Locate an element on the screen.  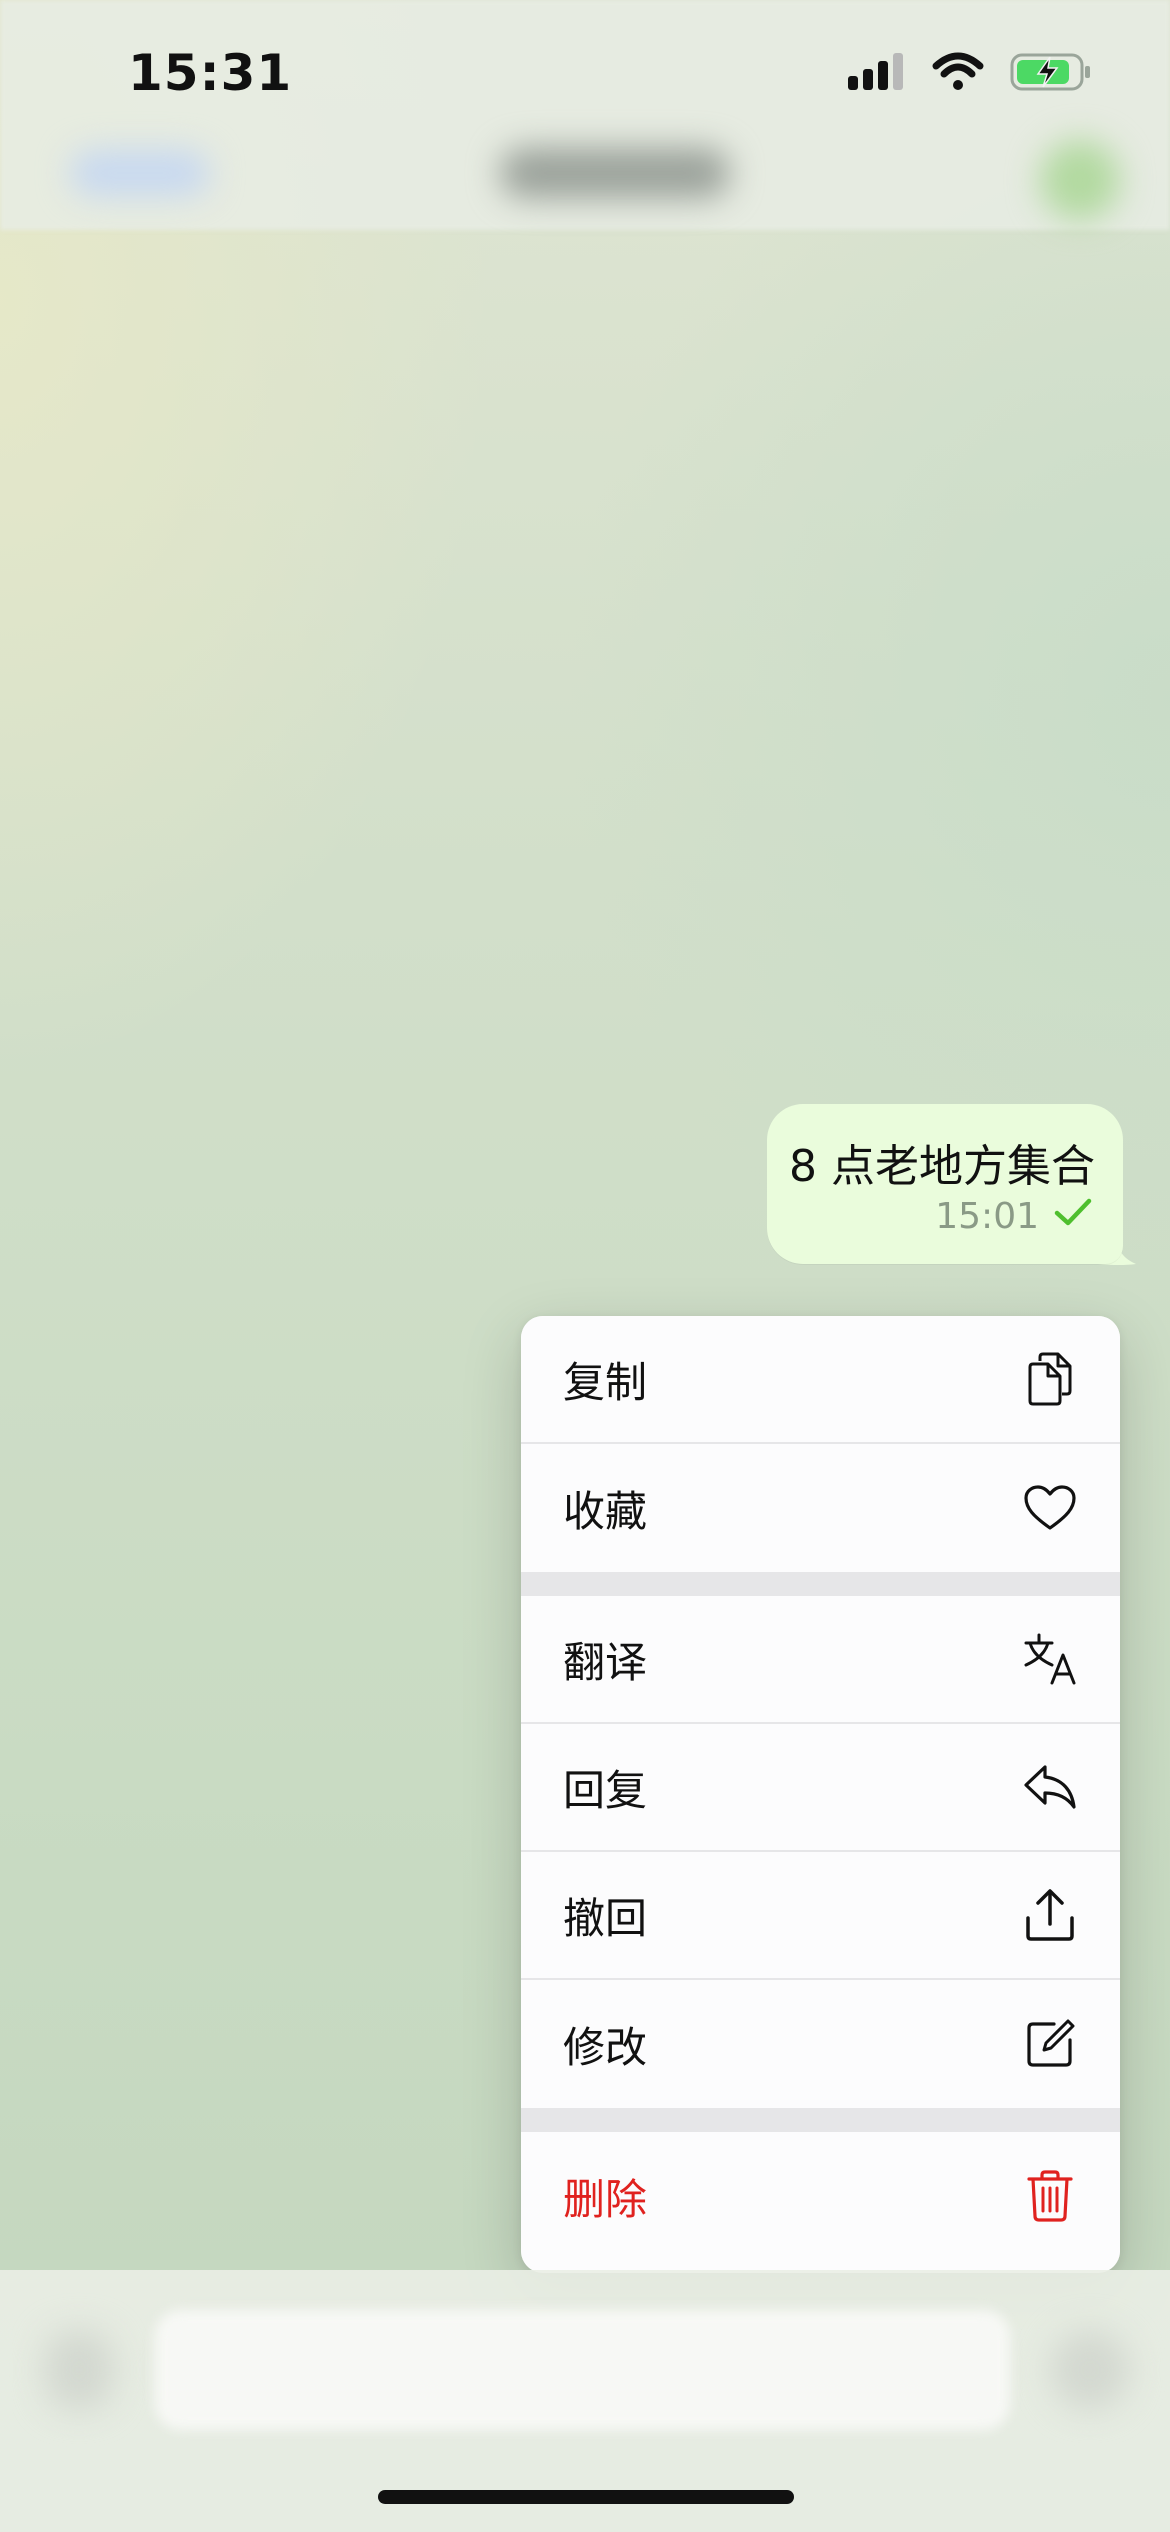
menu-item-label: 修改 is located at coordinates (605, 2047).